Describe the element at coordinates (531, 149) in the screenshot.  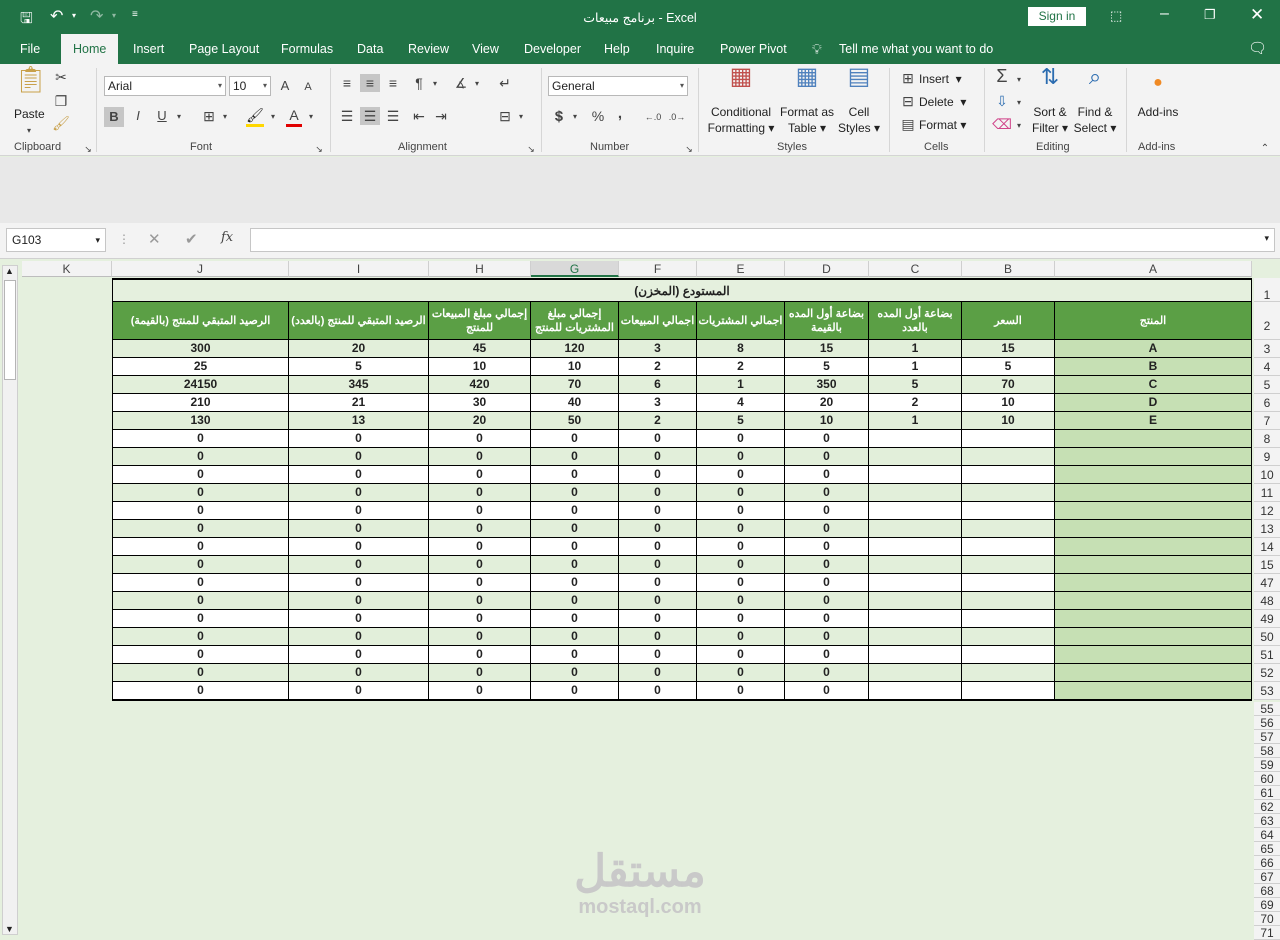
I see `alignment-launcher-icon: ↘` at that location.